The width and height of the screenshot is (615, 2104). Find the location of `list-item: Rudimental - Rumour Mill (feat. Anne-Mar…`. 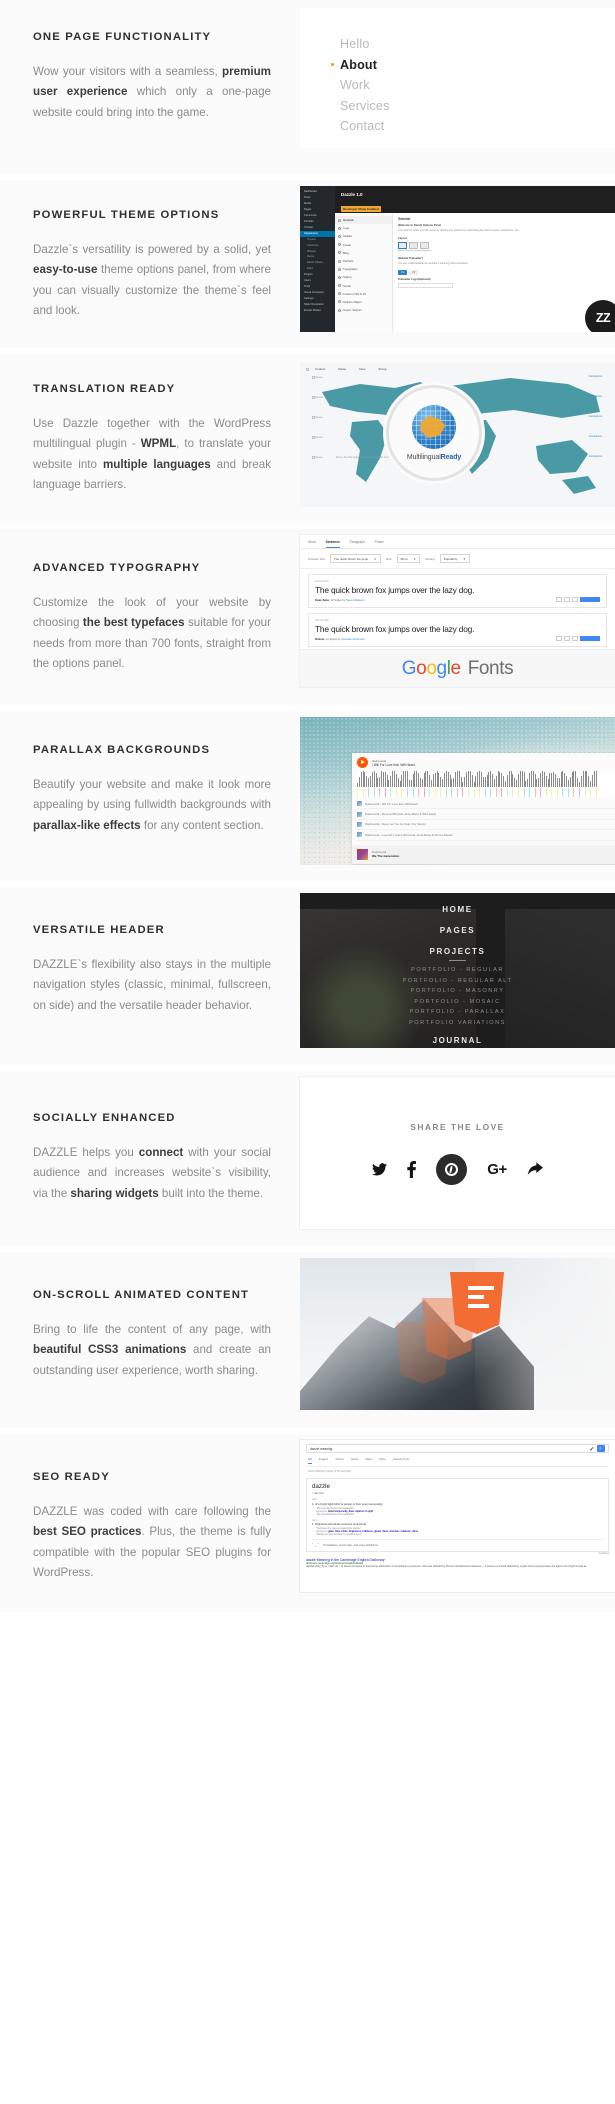

list-item: Rudimental - Rumour Mill (feat. Anne-Mar… is located at coordinates (486, 814).